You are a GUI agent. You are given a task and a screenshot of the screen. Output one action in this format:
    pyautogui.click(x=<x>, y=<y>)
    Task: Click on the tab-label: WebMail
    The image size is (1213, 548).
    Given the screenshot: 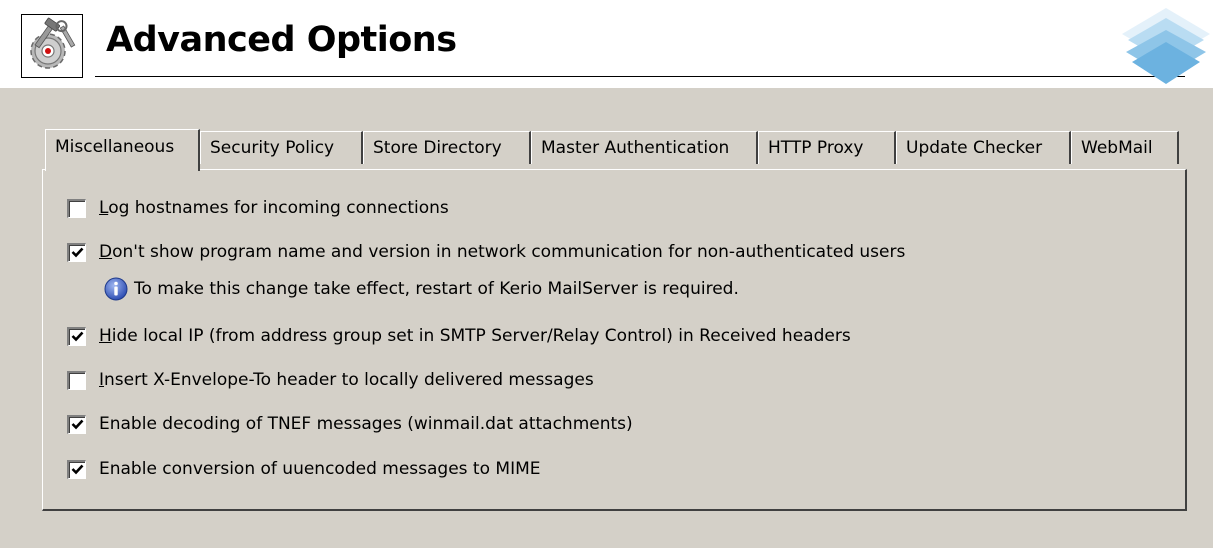 What is the action you would take?
    pyautogui.click(x=1117, y=148)
    